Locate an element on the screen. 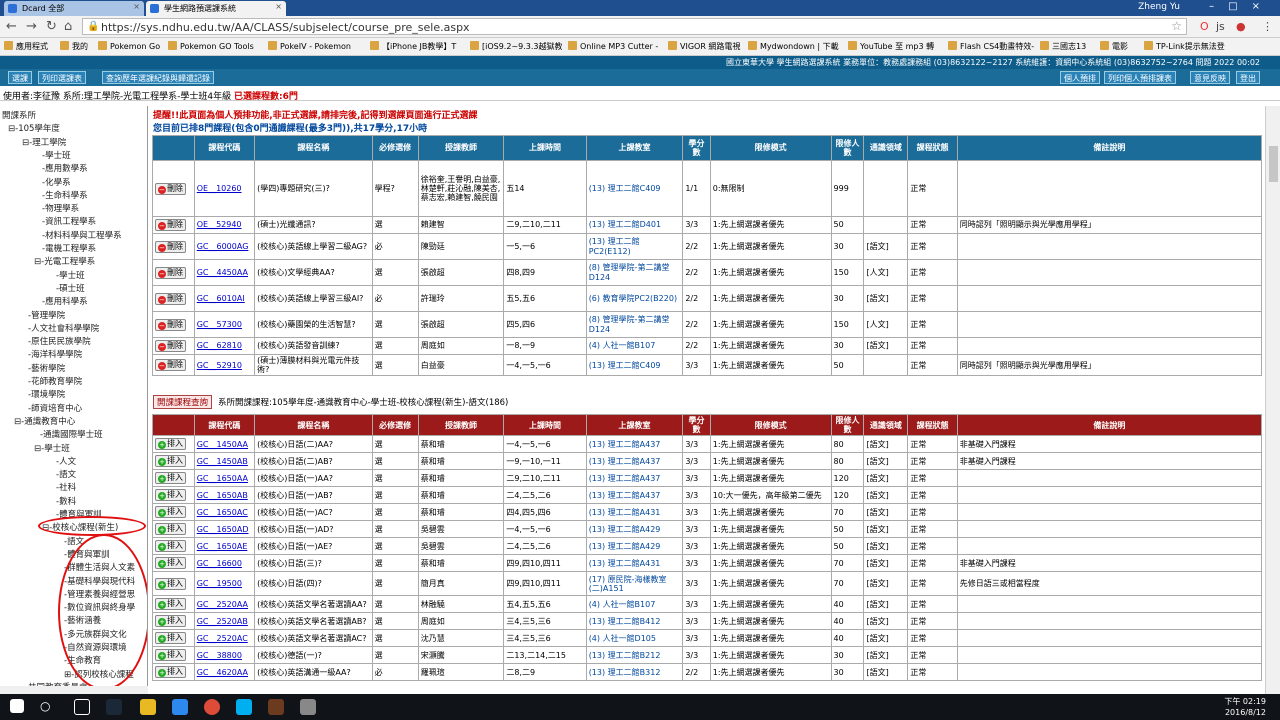 This screenshot has height=720, width=1280. tree-node: -環境學院 is located at coordinates (46, 394).